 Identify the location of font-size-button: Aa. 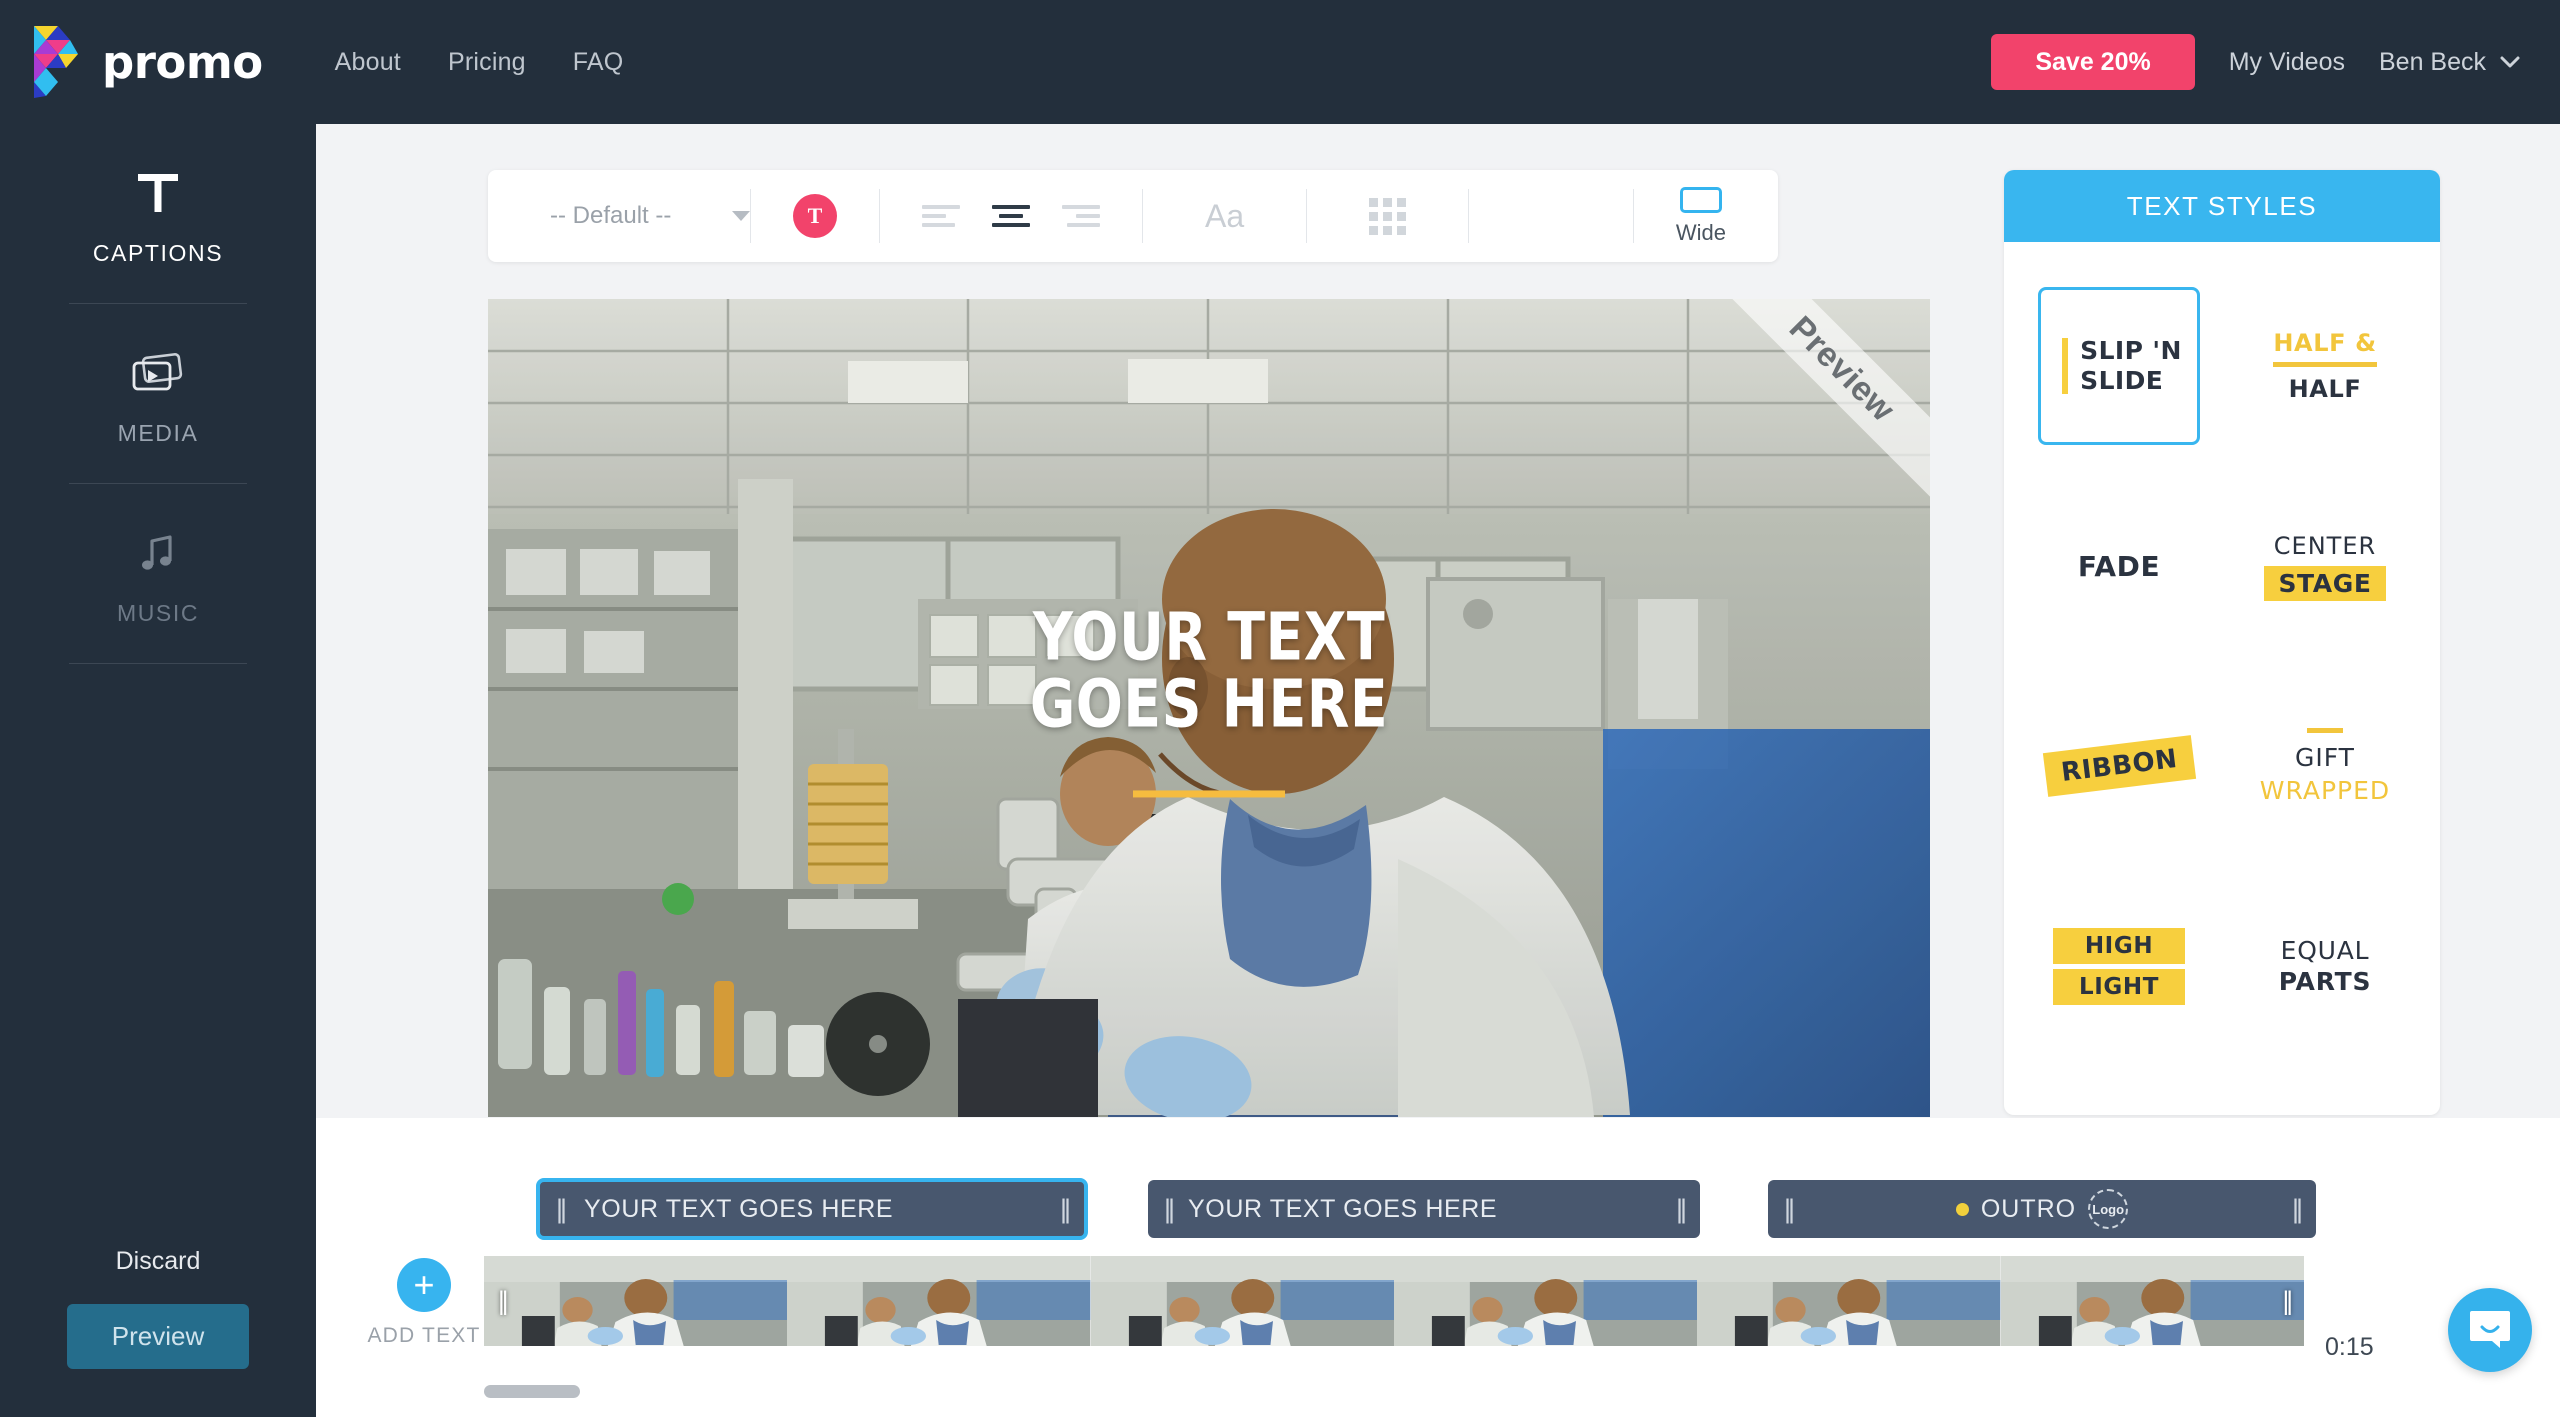
(1224, 216).